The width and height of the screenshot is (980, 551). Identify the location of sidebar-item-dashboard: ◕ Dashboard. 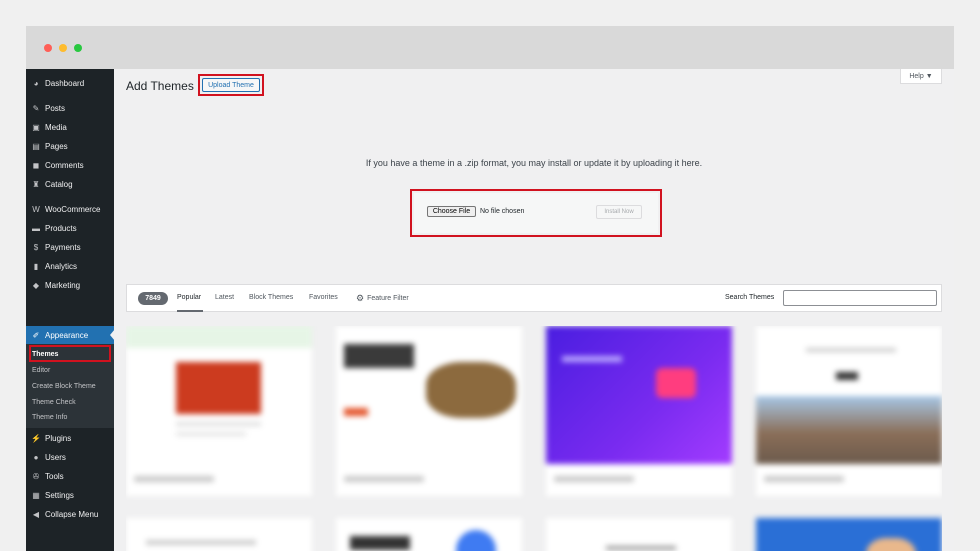
(70, 83).